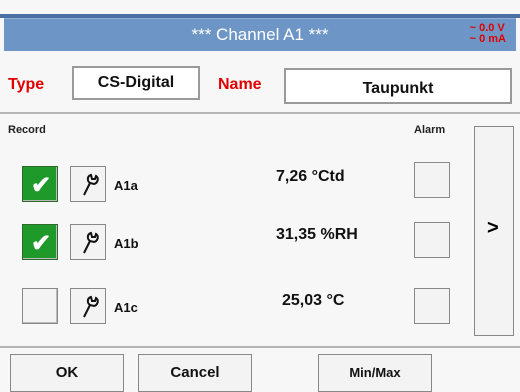 The width and height of the screenshot is (520, 392). What do you see at coordinates (432, 306) in the screenshot?
I see `alarm-checkbox-a1c` at bounding box center [432, 306].